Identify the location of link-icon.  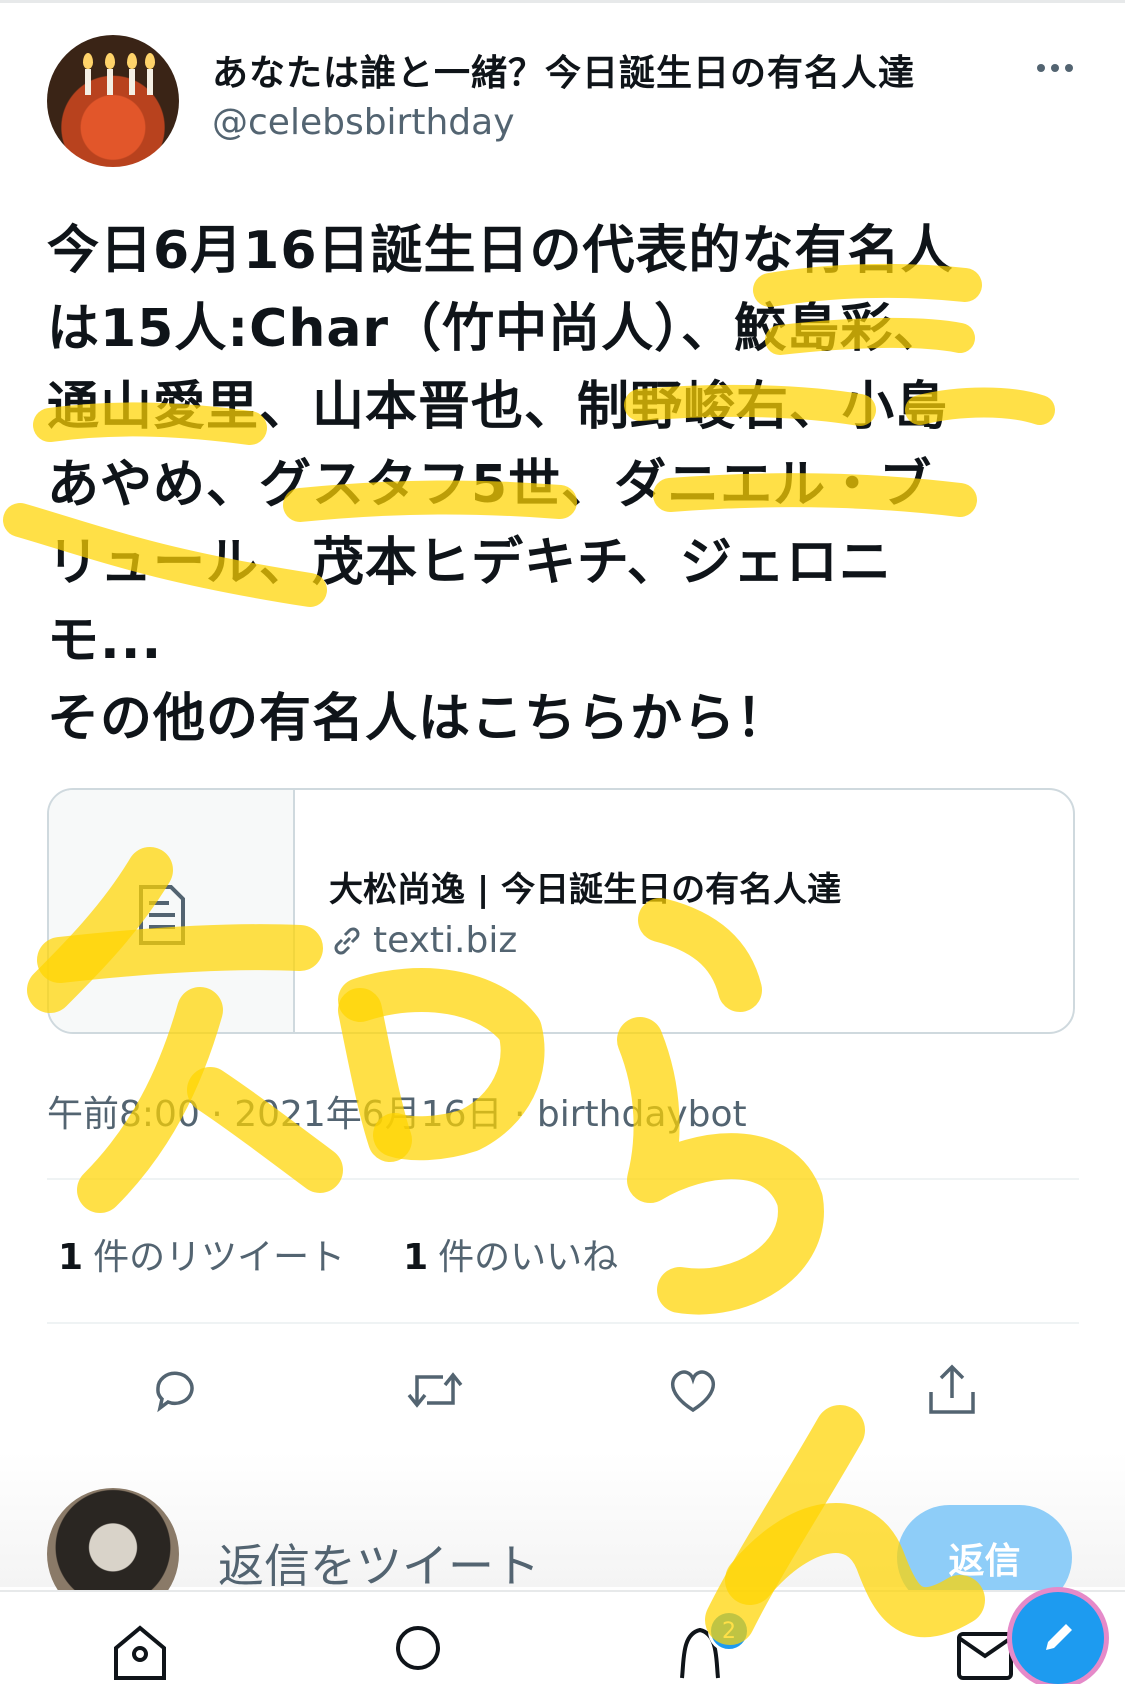
(347, 940).